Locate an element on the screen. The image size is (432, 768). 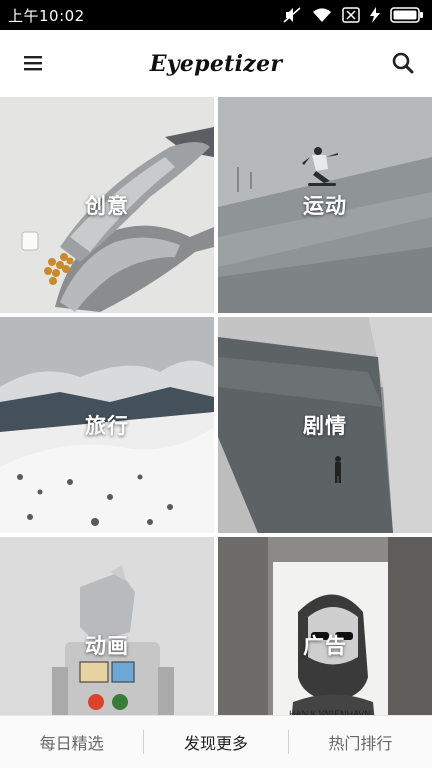
menu-button is located at coordinates (33, 63).